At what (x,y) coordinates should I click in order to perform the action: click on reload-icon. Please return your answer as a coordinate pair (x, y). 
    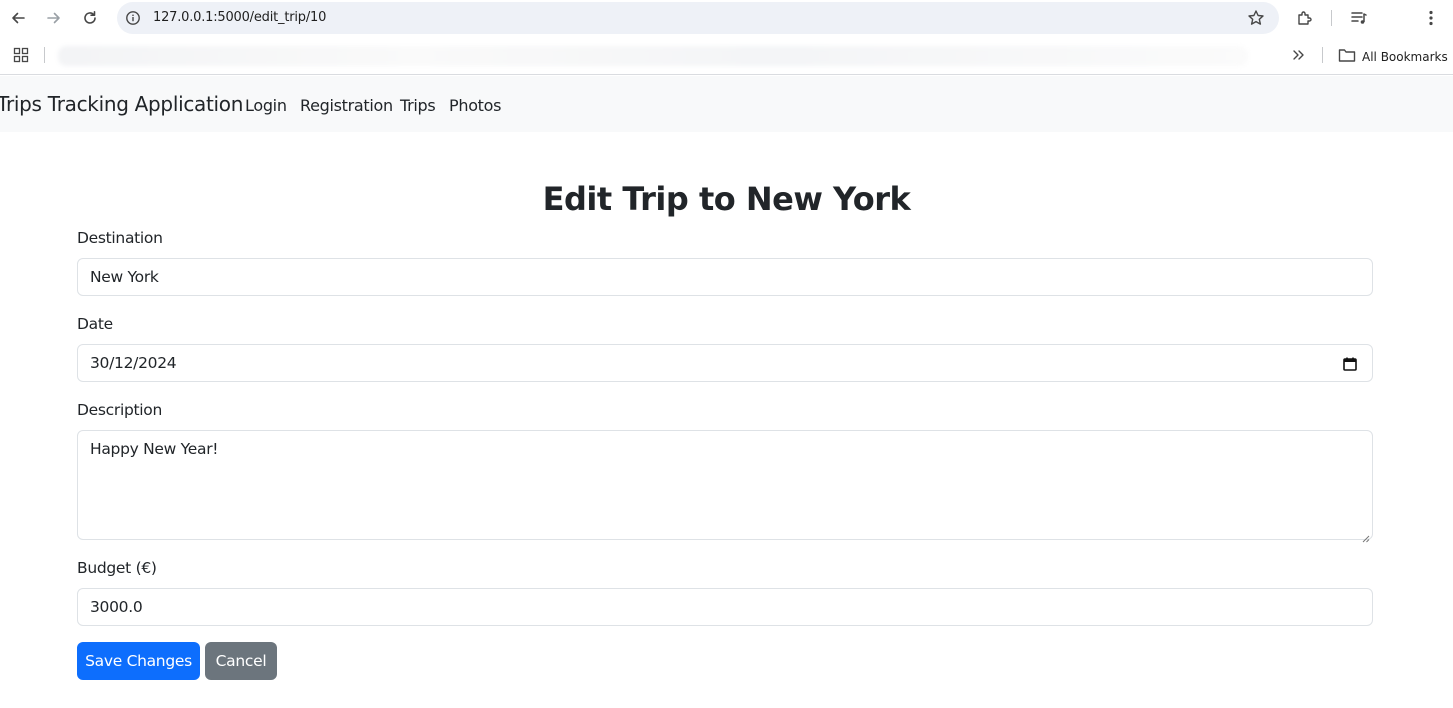
    Looking at the image, I should click on (90, 18).